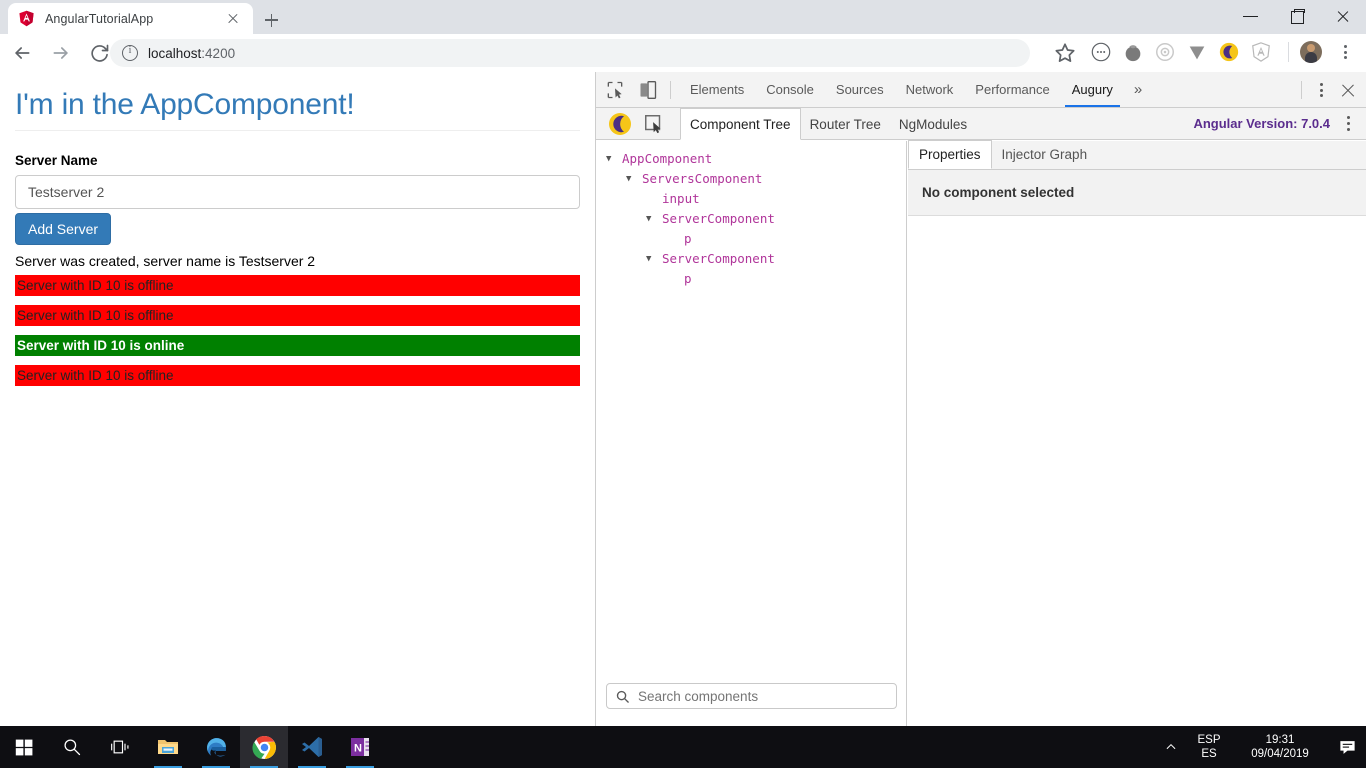 The width and height of the screenshot is (1366, 768). I want to click on microsoft-edge-icon, so click(216, 747).